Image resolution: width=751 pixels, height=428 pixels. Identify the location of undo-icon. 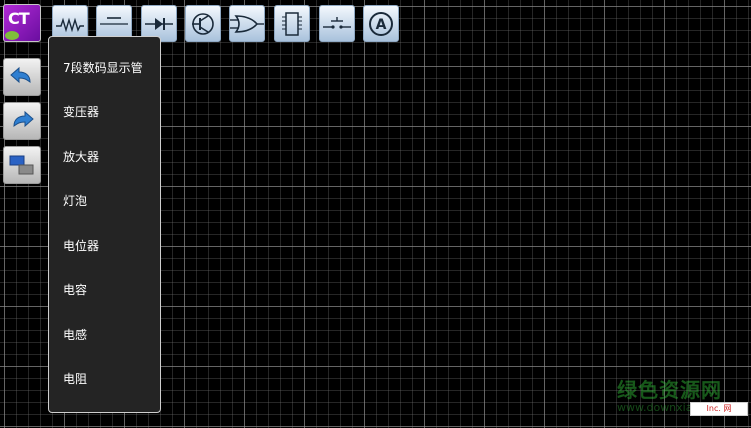
(20, 75).